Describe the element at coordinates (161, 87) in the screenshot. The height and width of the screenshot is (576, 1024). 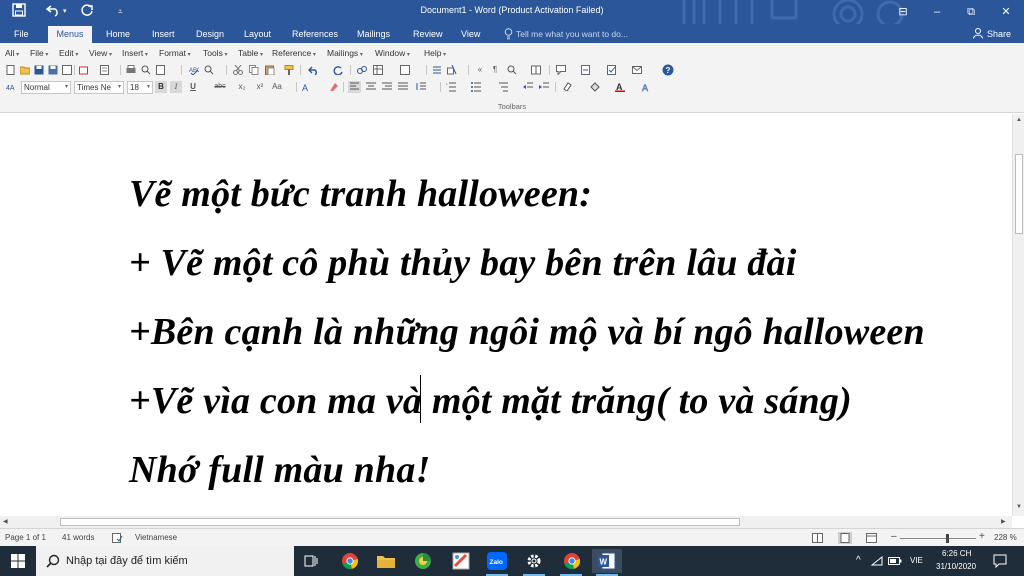
I see `bold-button: B` at that location.